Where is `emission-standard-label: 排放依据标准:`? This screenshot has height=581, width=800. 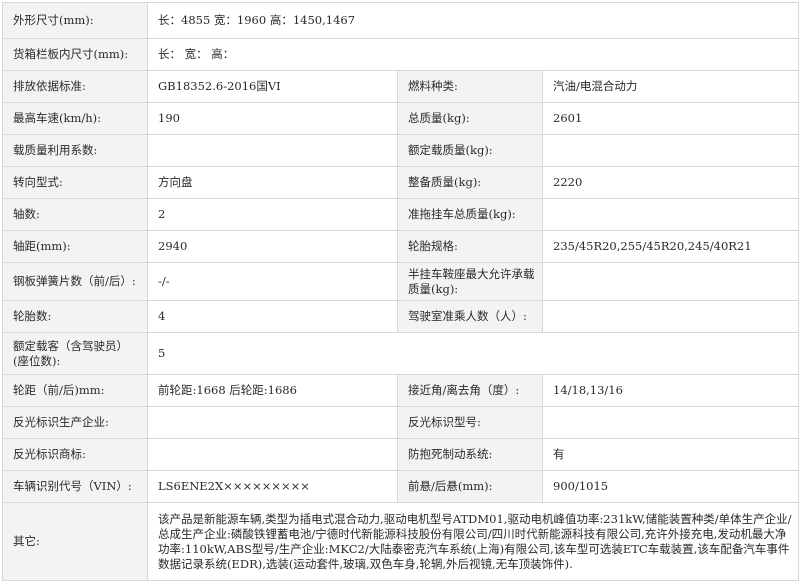
emission-standard-label: 排放依据标准: is located at coordinates (75, 86).